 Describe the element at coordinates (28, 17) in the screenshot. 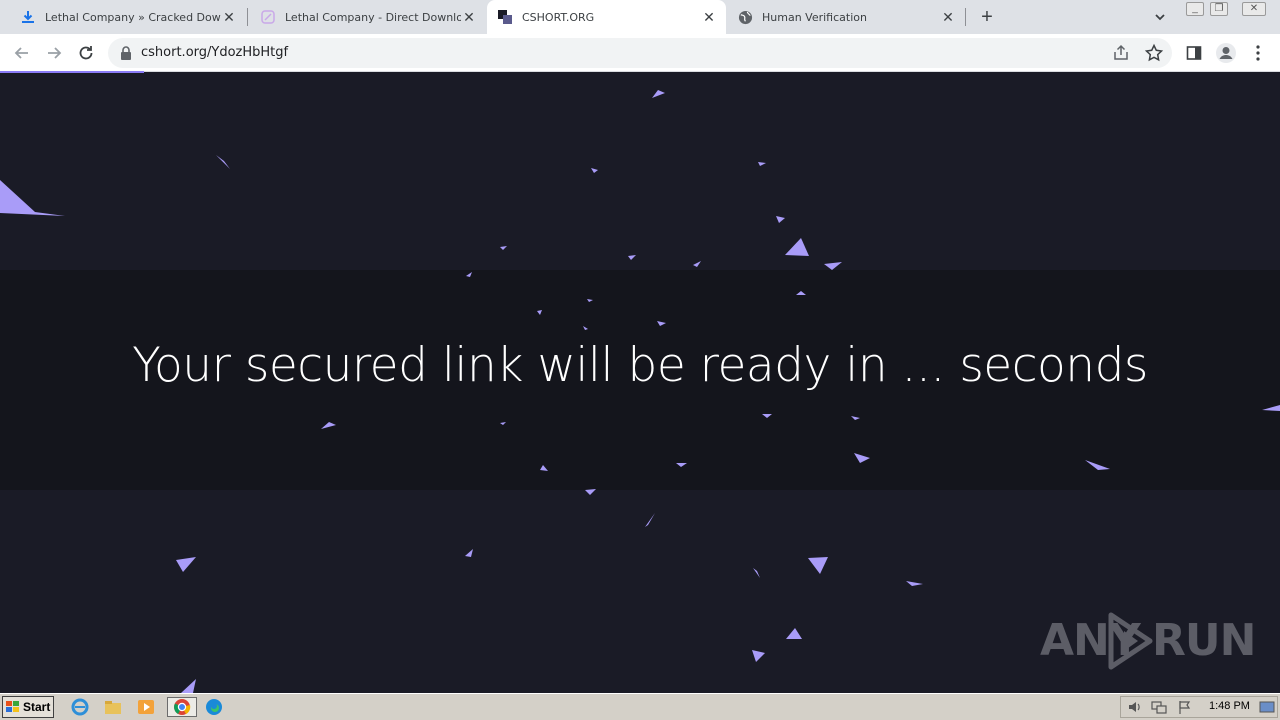

I see `download-icon` at that location.